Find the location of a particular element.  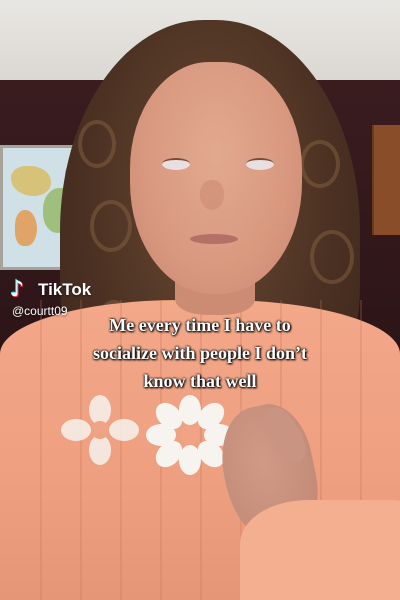

wooden-cabinet is located at coordinates (386, 180).